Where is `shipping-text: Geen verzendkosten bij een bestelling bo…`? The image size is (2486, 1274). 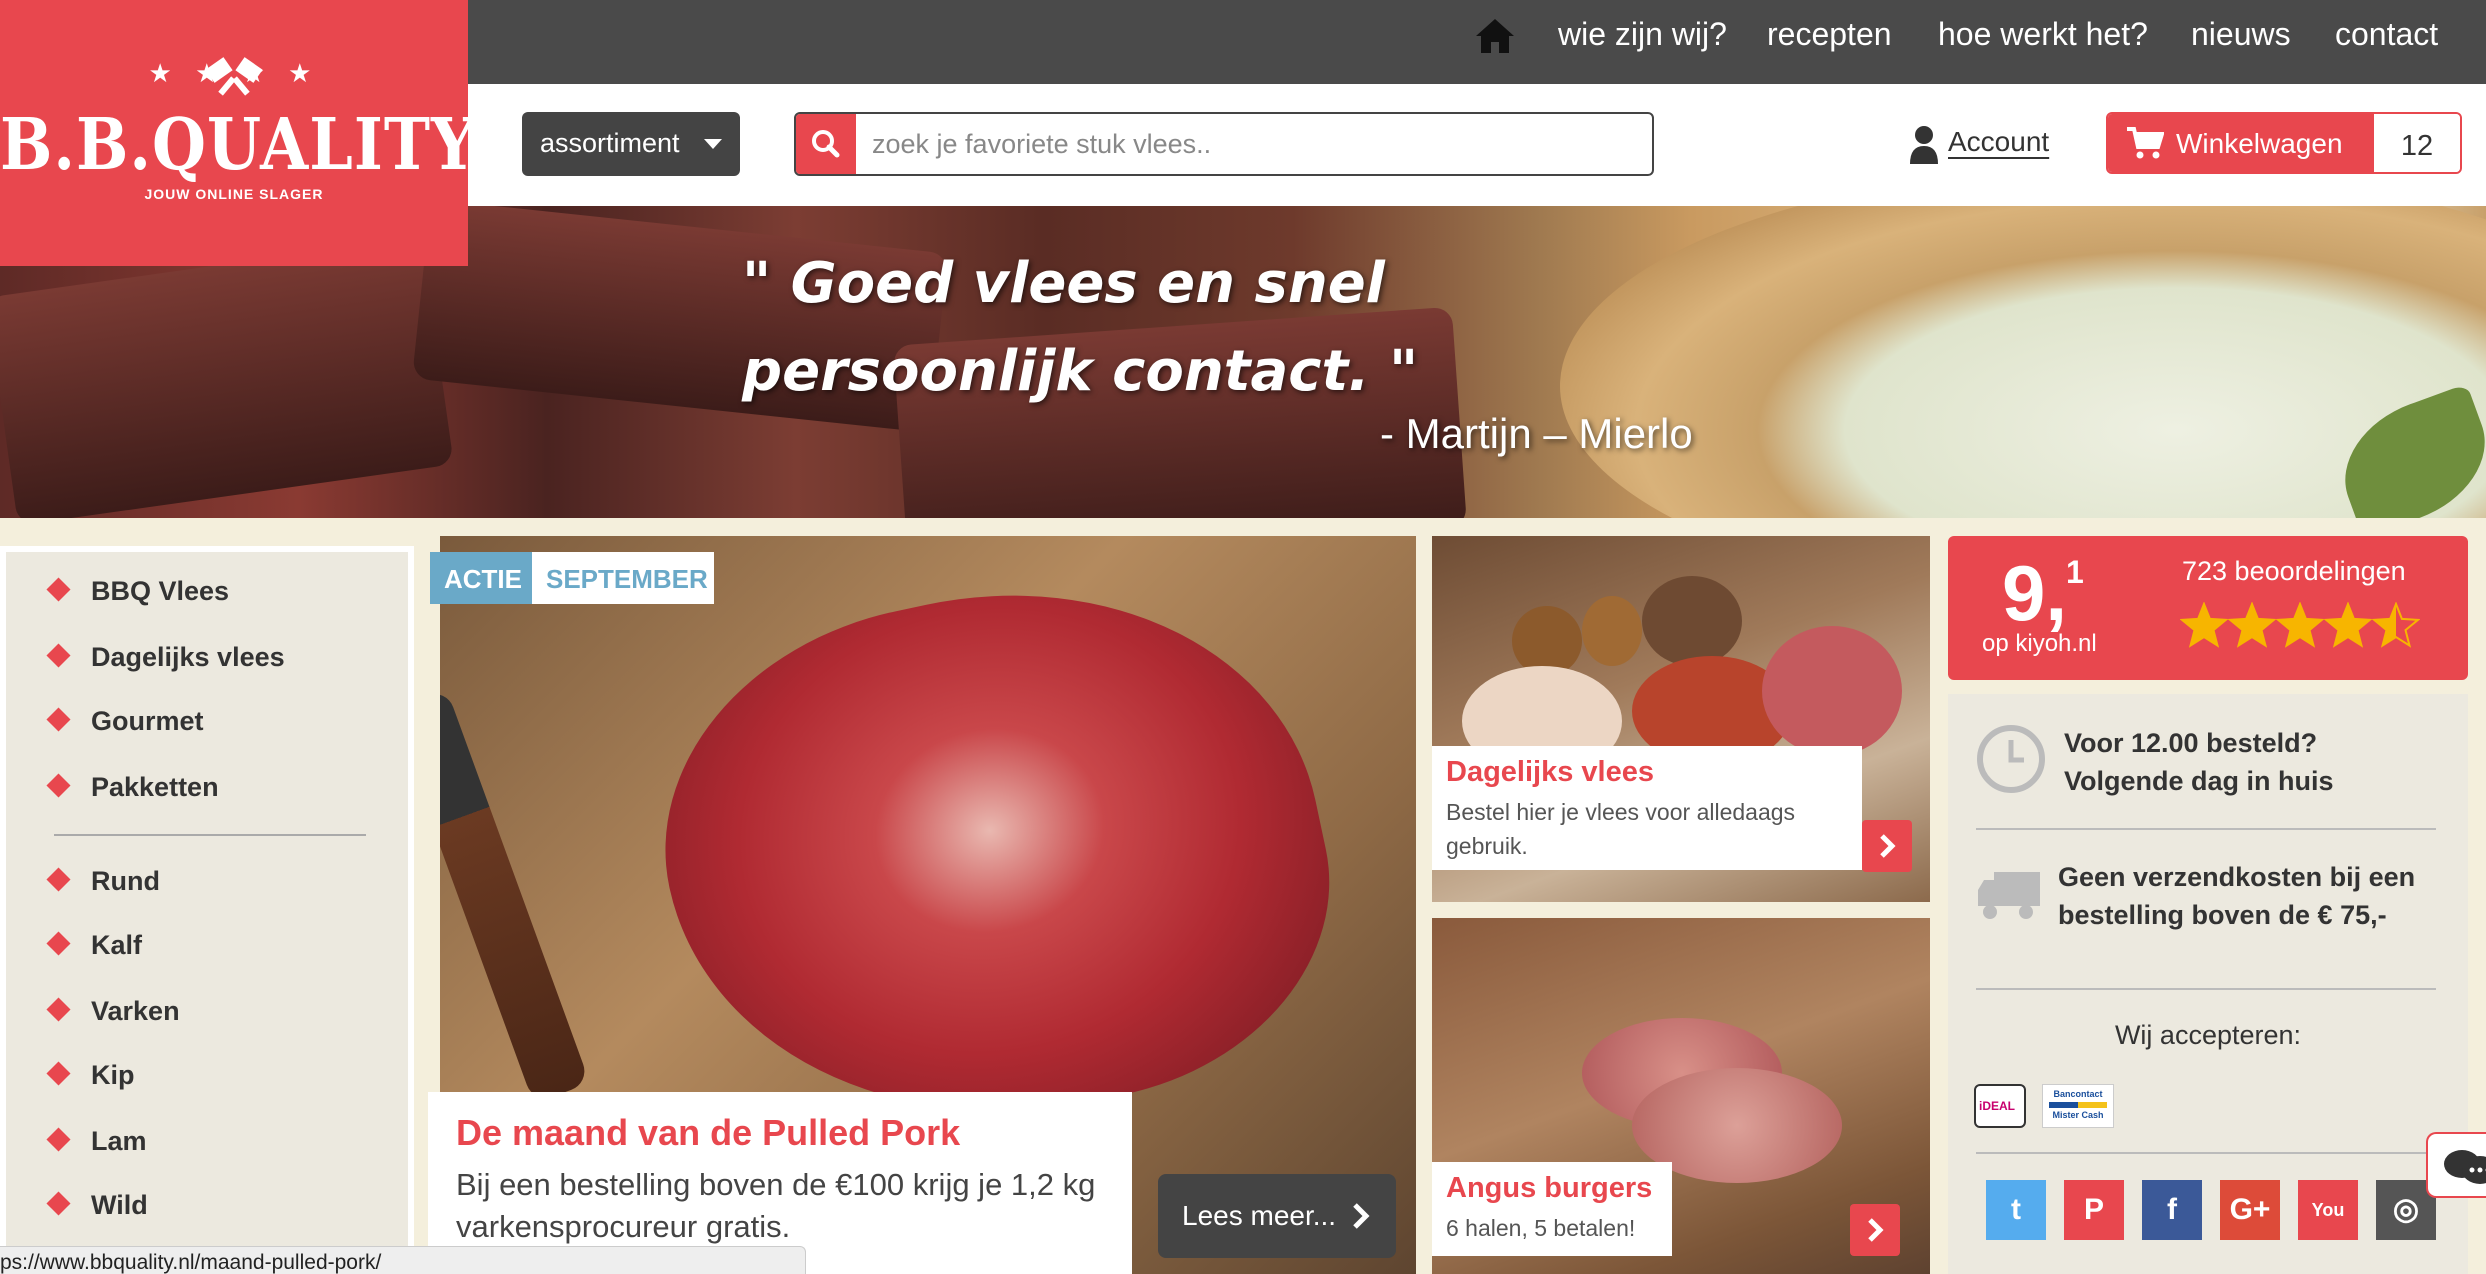 shipping-text: Geen verzendkosten bij een bestelling bo… is located at coordinates (2237, 896).